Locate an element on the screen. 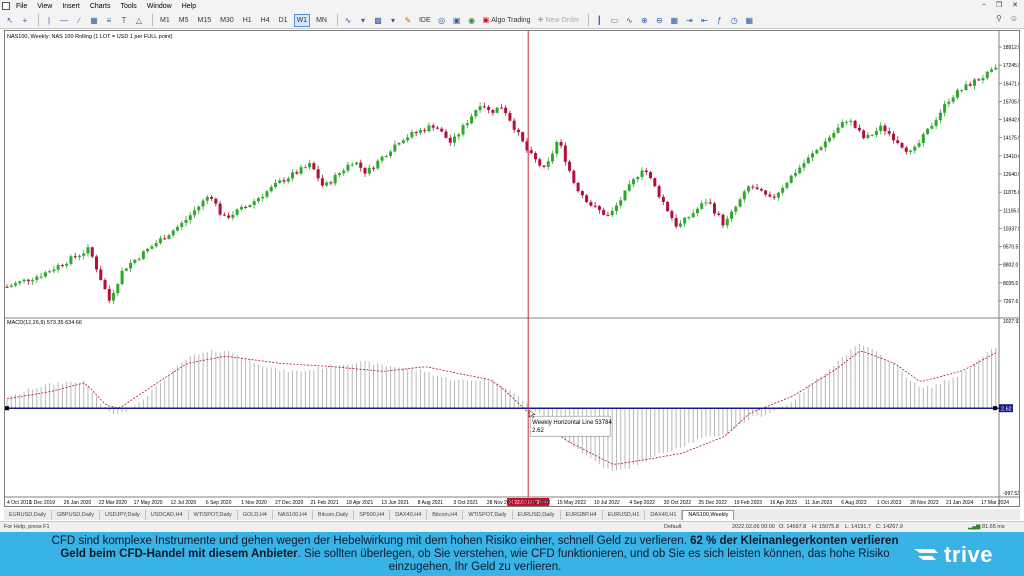 The width and height of the screenshot is (1024, 576). time-scale-label: 17 May 2020 is located at coordinates (148, 503).